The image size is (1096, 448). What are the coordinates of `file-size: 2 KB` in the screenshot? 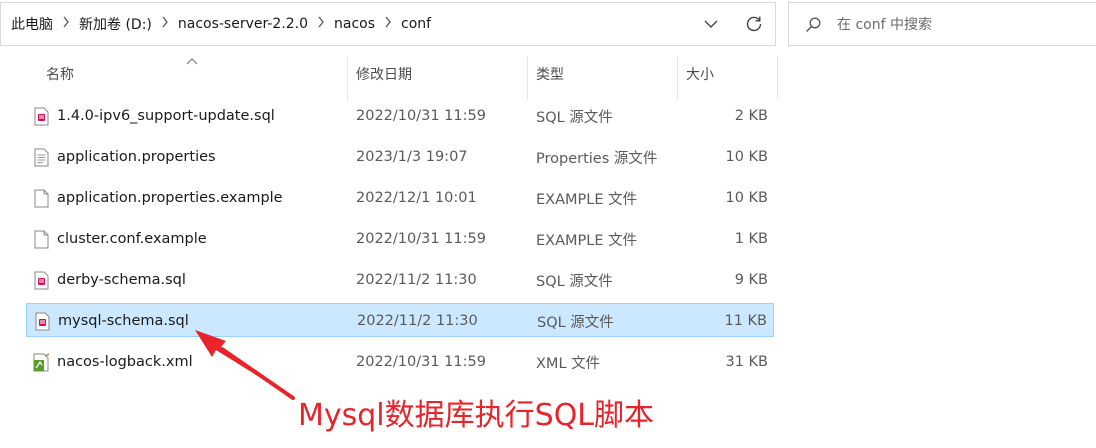 It's located at (751, 116).